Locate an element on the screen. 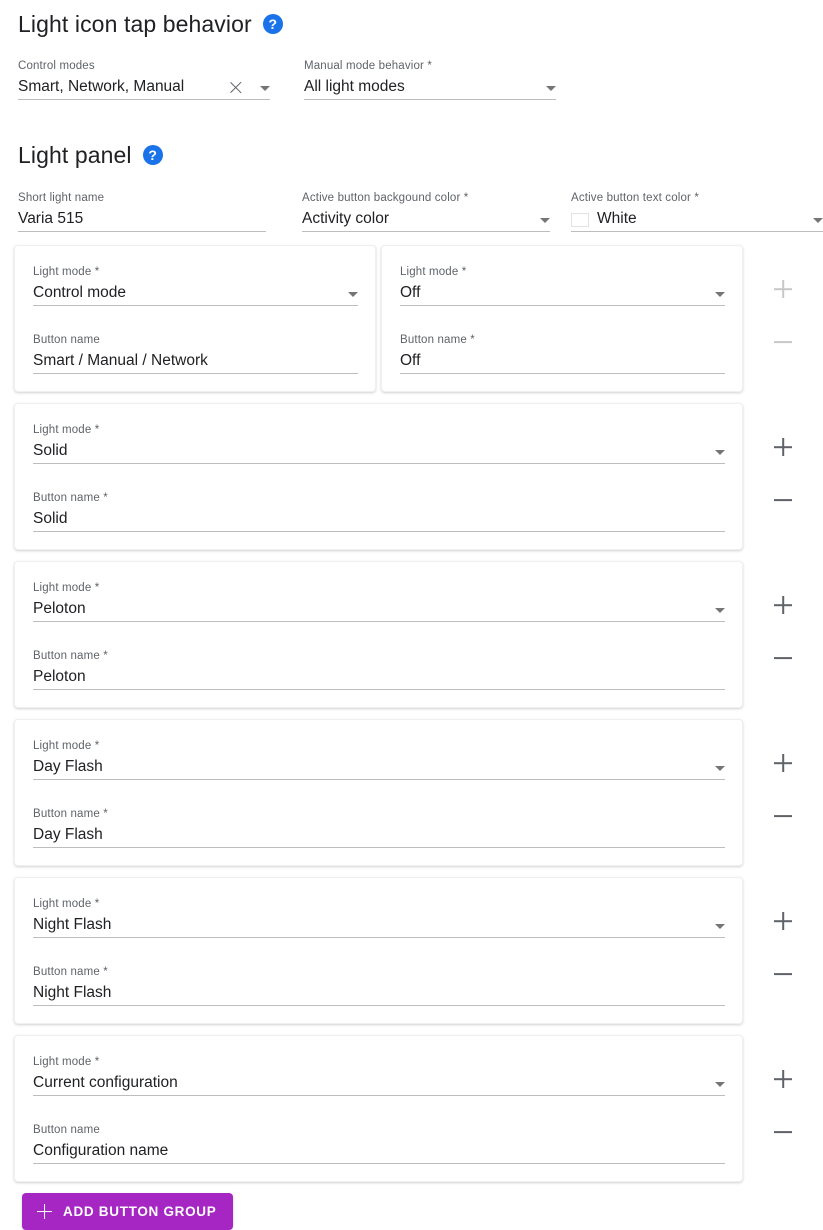  button-name-control: Smart / Manual / Network is located at coordinates (195, 360).